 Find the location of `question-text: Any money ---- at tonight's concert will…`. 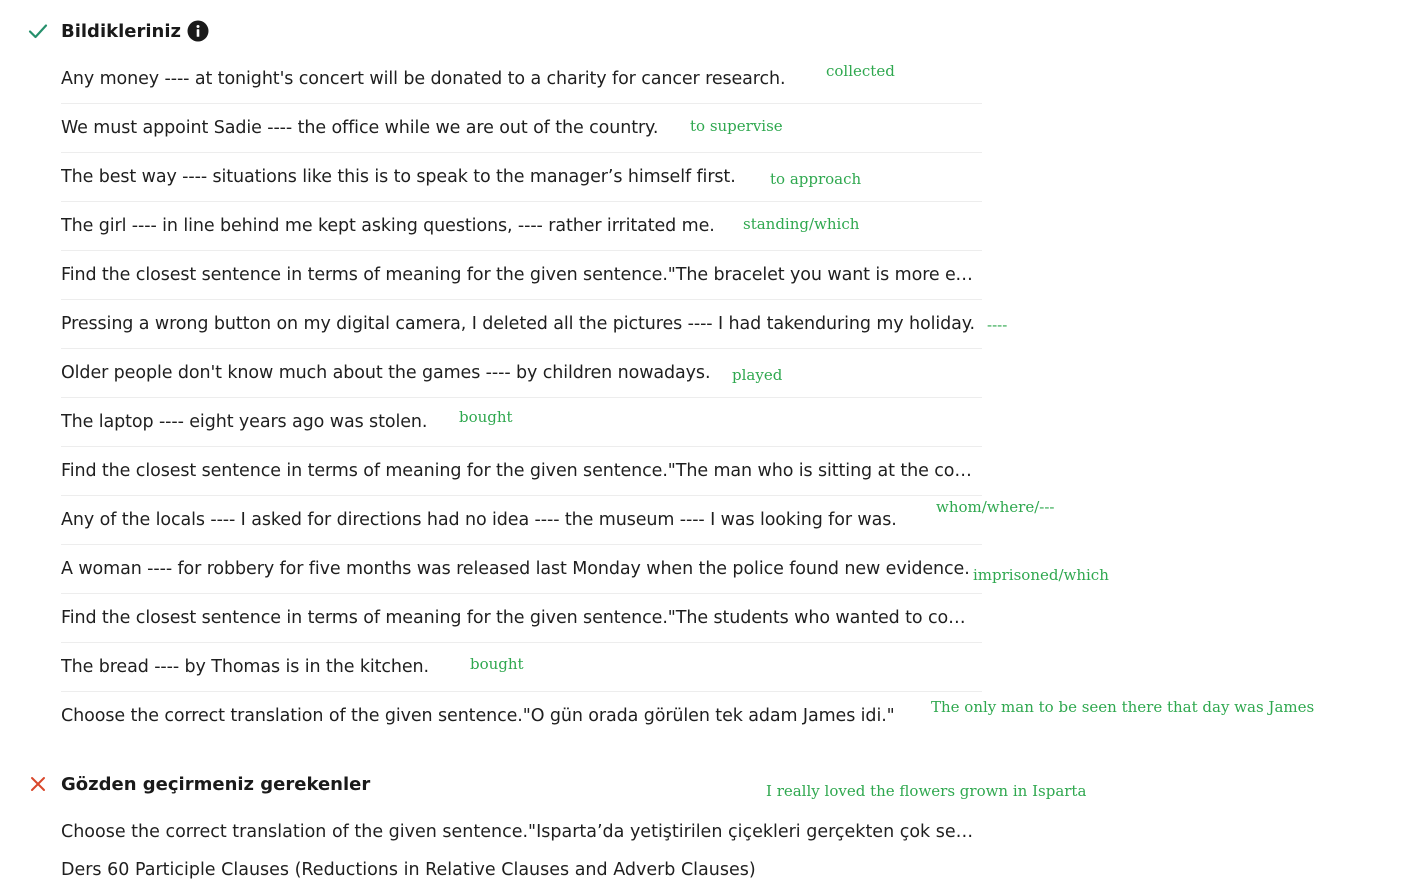

question-text: Any money ---- at tonight's concert will… is located at coordinates (423, 79).